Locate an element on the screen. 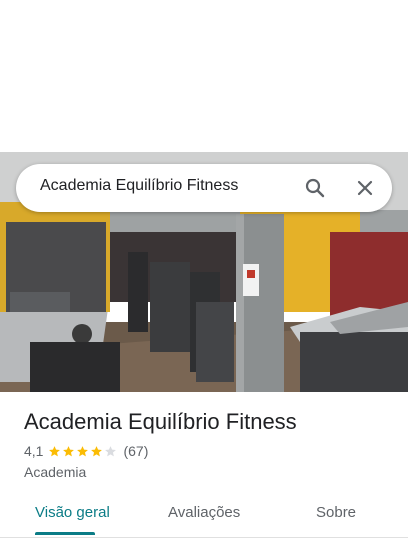 This screenshot has width=408, height=544. rating-row: 4,1 (67) is located at coordinates (209, 451).